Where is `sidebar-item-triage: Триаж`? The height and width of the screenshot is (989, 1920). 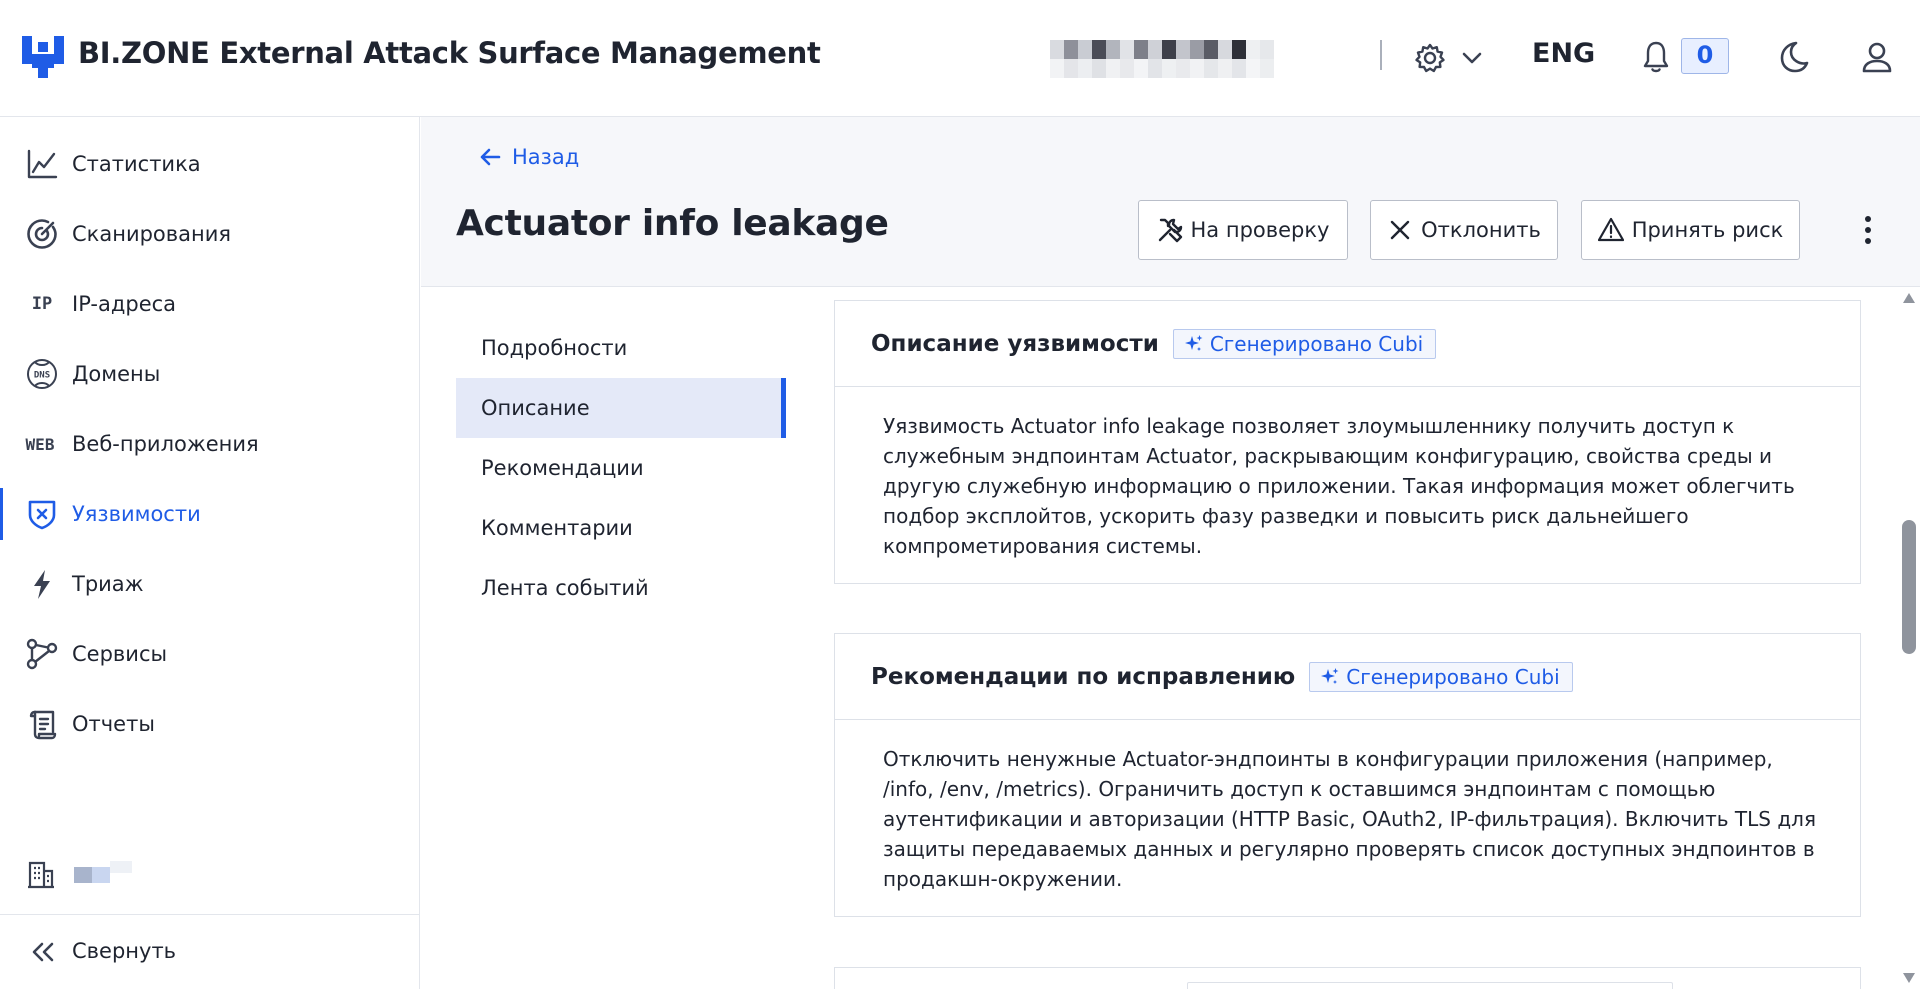 sidebar-item-triage: Триаж is located at coordinates (209, 584).